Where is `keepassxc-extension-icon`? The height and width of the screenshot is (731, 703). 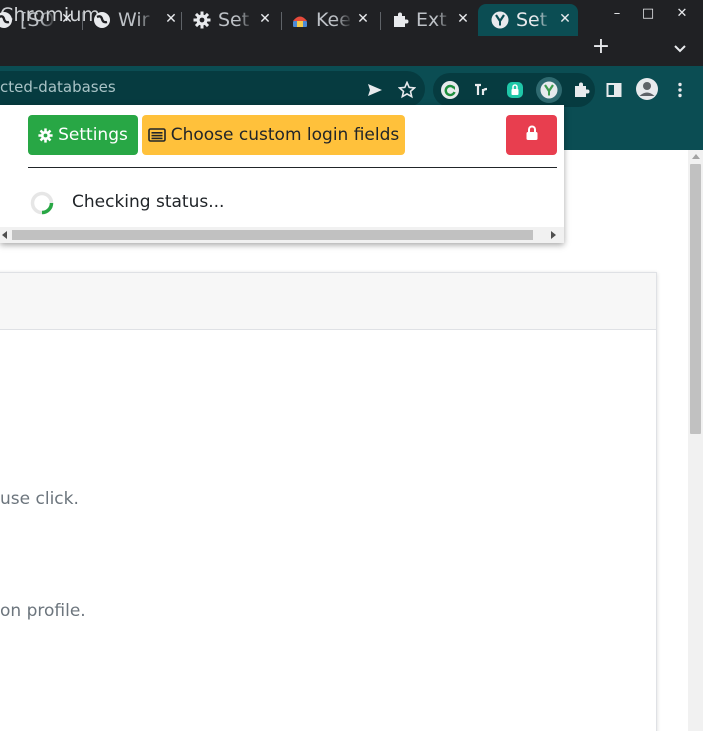 keepassxc-extension-icon is located at coordinates (549, 90).